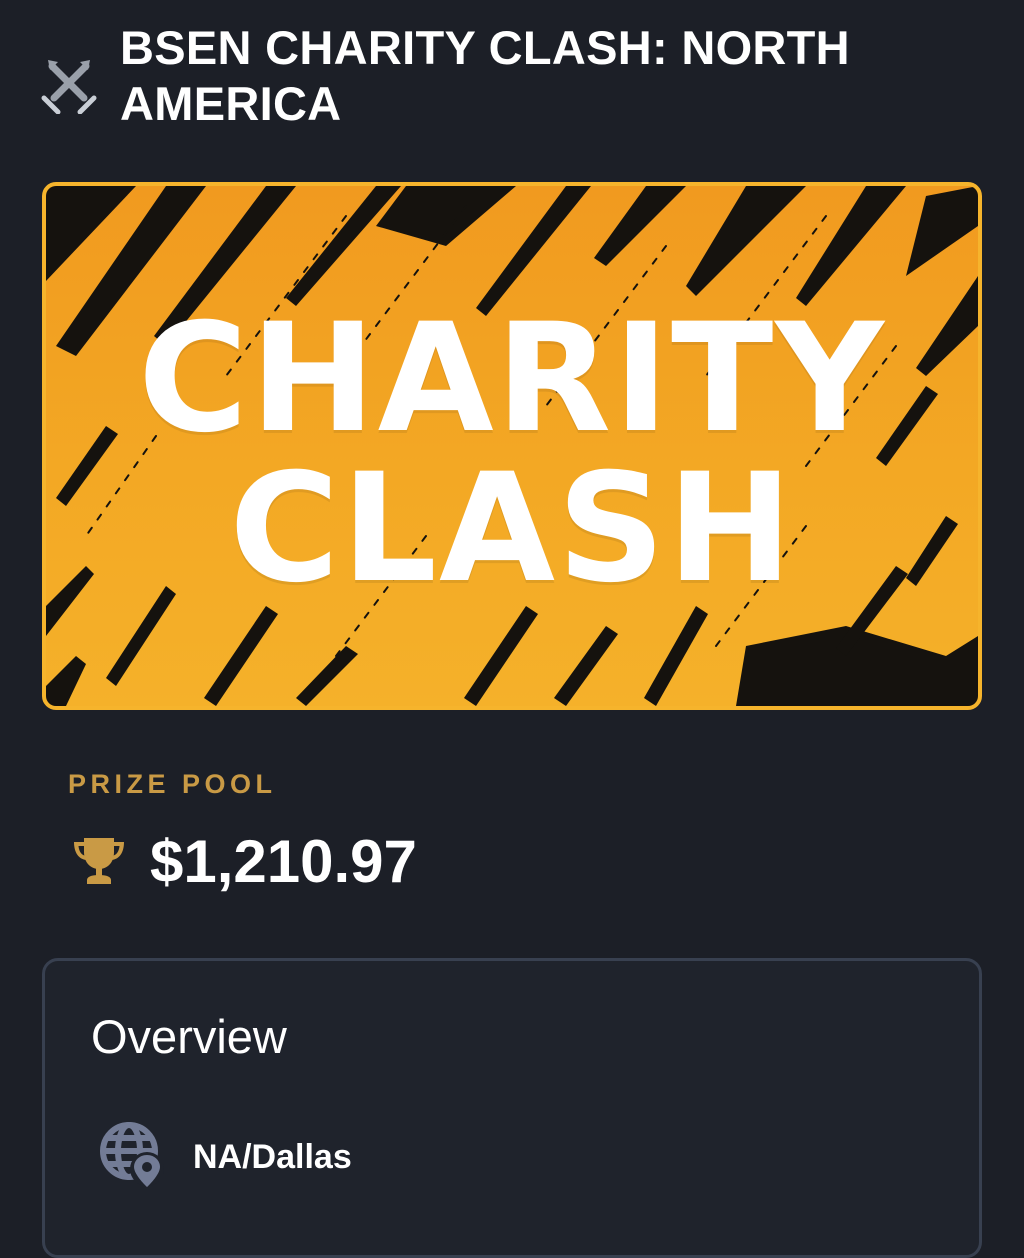 This screenshot has width=1024, height=1258. What do you see at coordinates (99, 861) in the screenshot?
I see `trophy-icon` at bounding box center [99, 861].